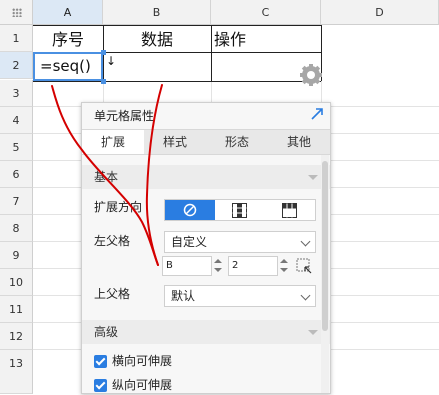  I want to click on red-annotation-strokes, so click(107, 175).